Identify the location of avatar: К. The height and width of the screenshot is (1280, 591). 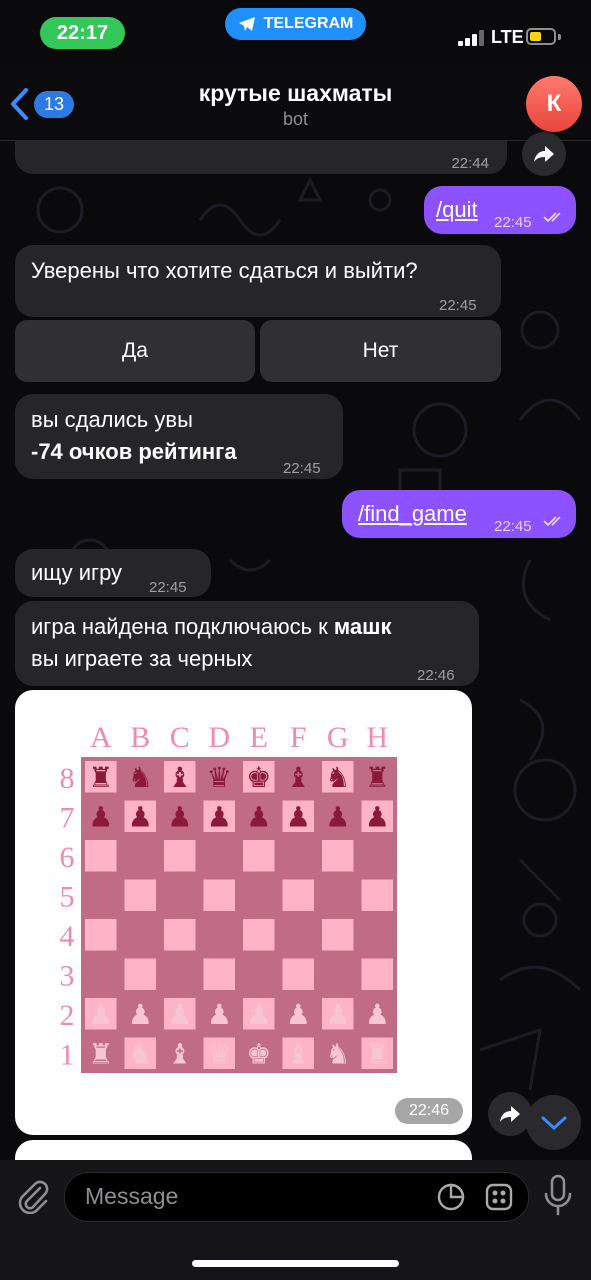
(554, 104).